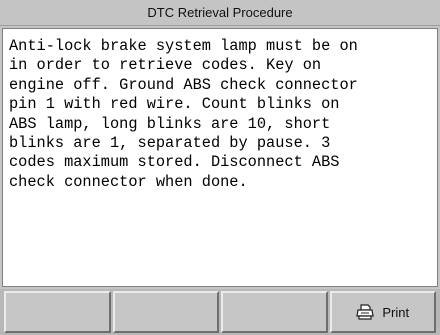 This screenshot has width=440, height=335. Describe the element at coordinates (365, 312) in the screenshot. I see `printer-icon` at that location.